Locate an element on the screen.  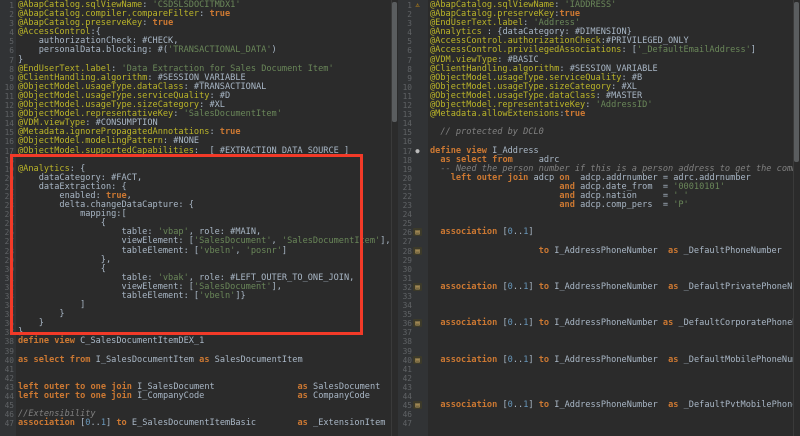
left-code-line: 41 is located at coordinates (199, 369).